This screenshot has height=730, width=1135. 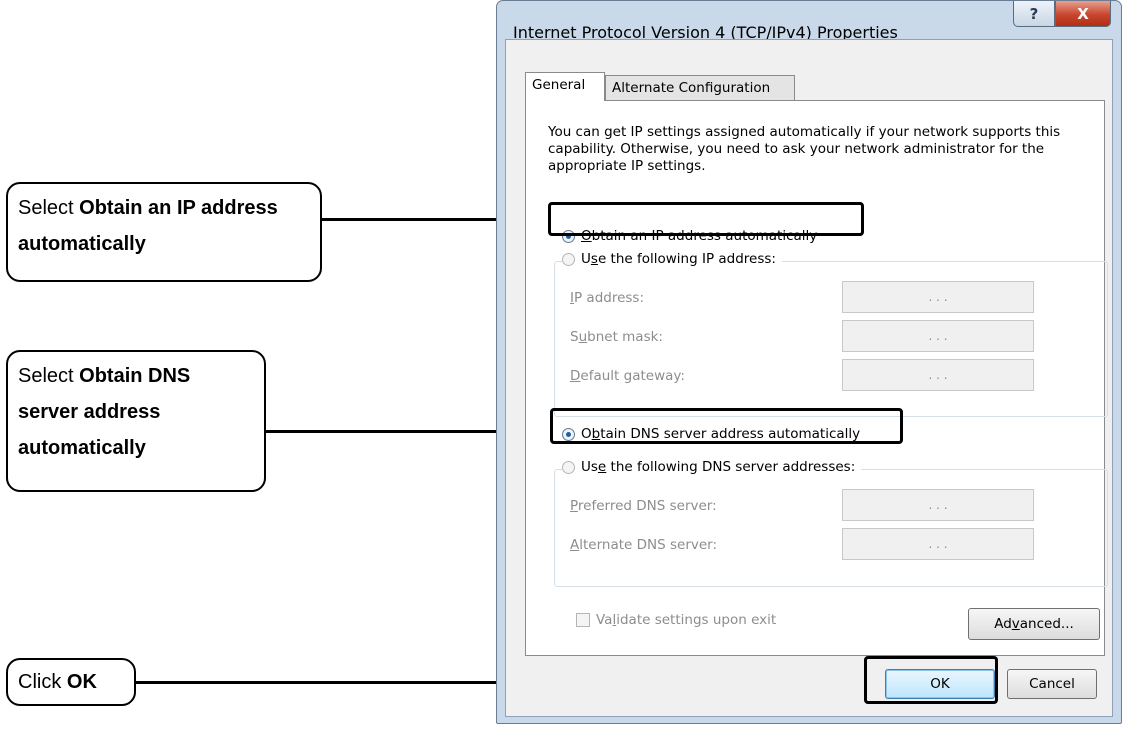 What do you see at coordinates (686, 620) in the screenshot?
I see `validate-settings-label: Validate settings upon exit` at bounding box center [686, 620].